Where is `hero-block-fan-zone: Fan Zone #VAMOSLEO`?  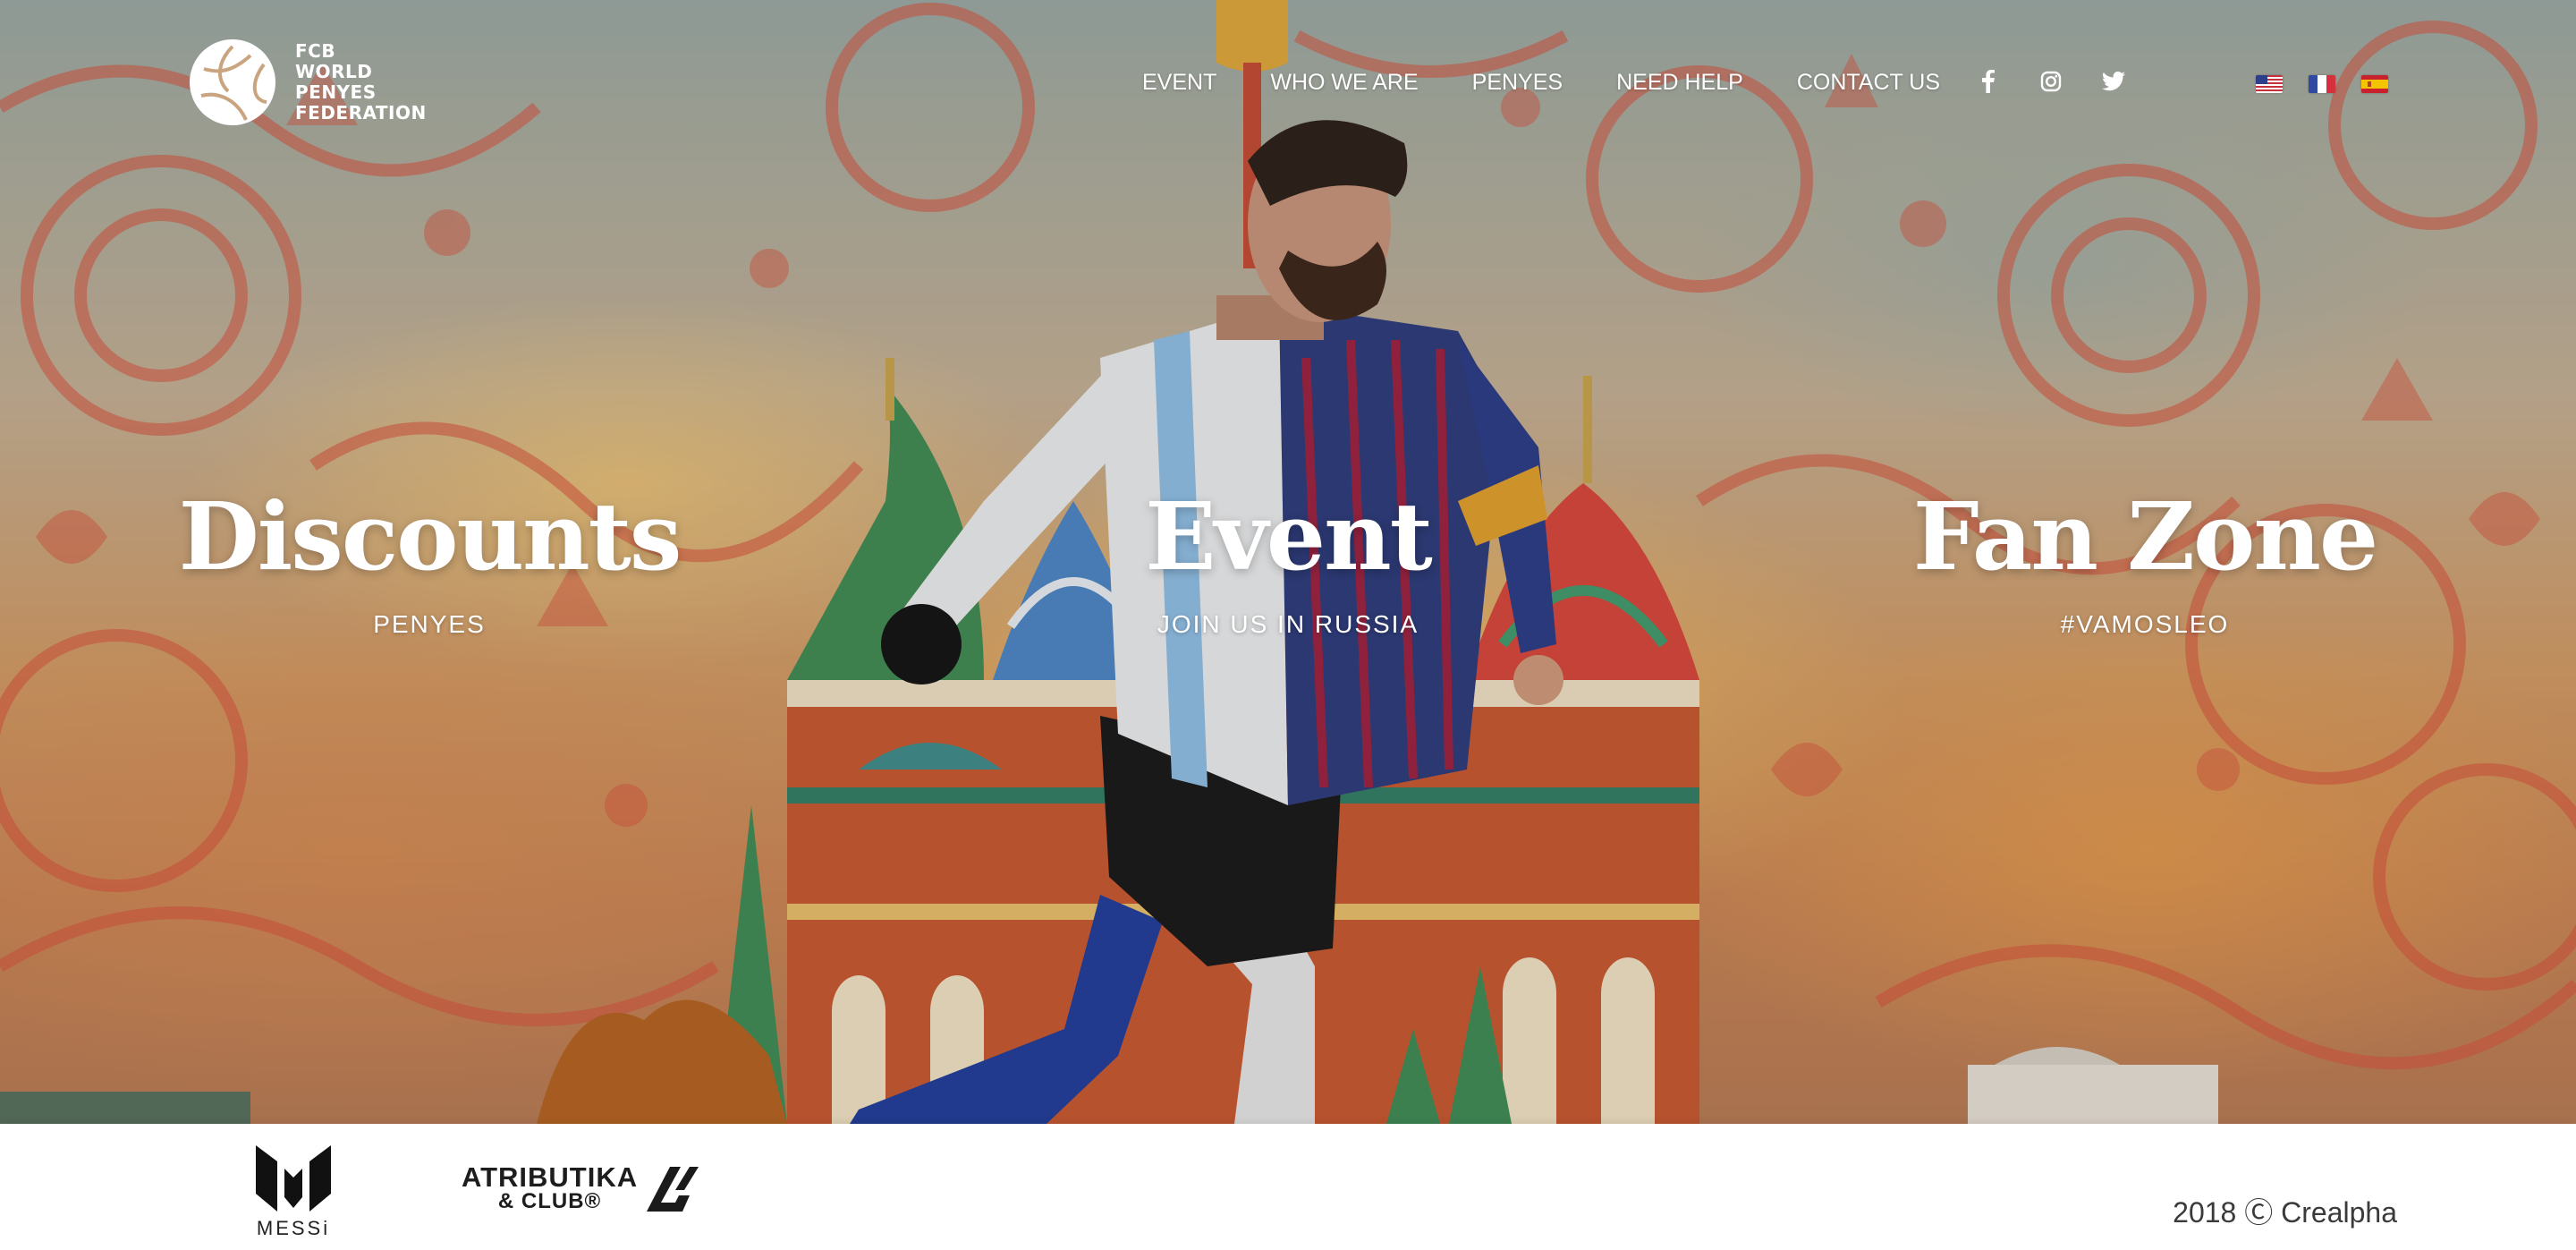
hero-block-fan-zone: Fan Zone #VAMOSLEO is located at coordinates (2145, 556).